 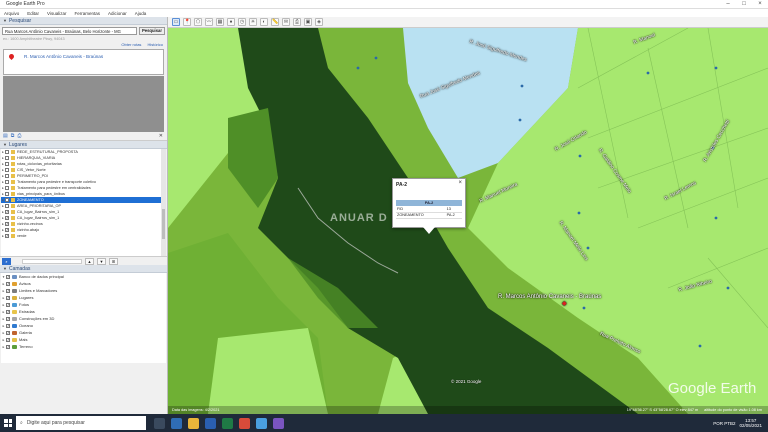 I want to click on menu-adicionar: Adicionar, so click(x=117, y=13).